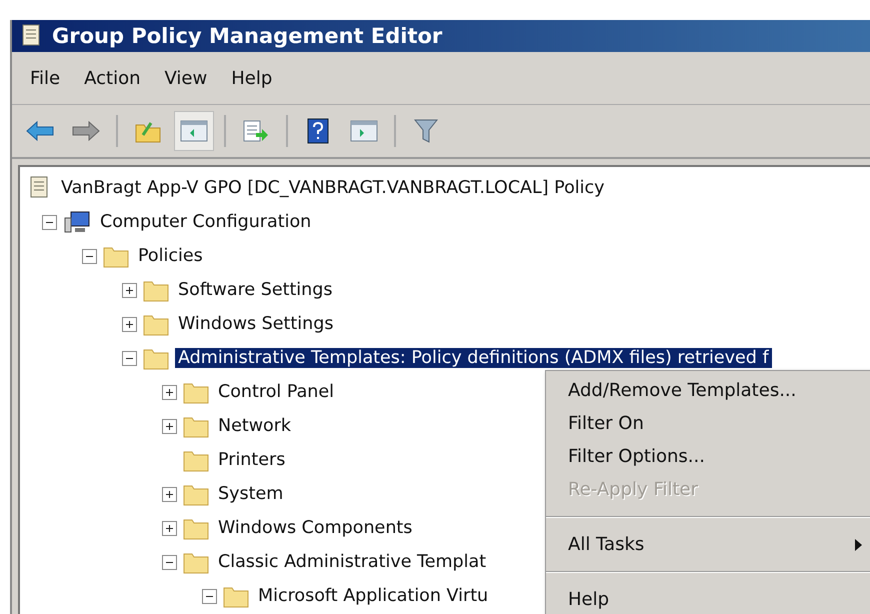 This screenshot has height=614, width=870. I want to click on menu-item: Filter On, so click(708, 423).